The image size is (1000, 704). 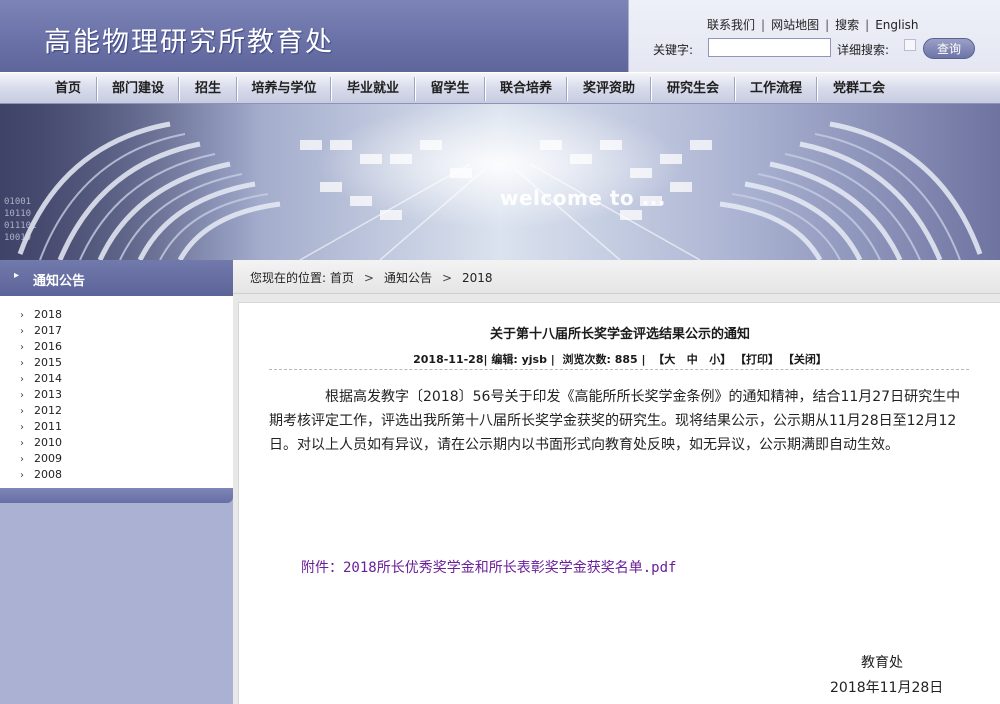 What do you see at coordinates (373, 88) in the screenshot?
I see `nav-item-graduation-employment: 毕业就业` at bounding box center [373, 88].